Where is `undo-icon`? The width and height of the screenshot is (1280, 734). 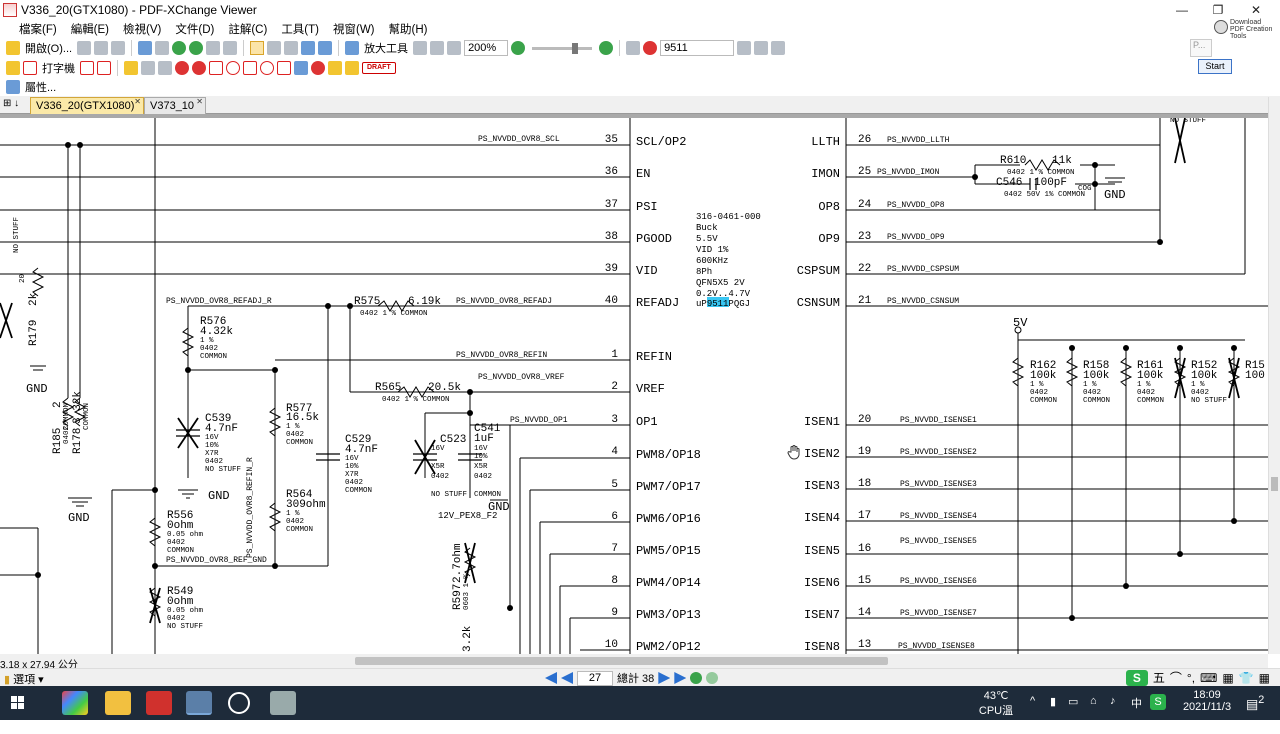
undo-icon is located at coordinates (213, 48).